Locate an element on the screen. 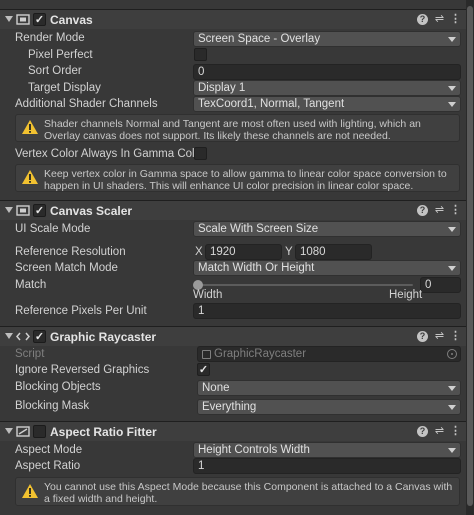 The height and width of the screenshot is (515, 474). ui-scale-mode-value: Scale With Screen Size is located at coordinates (258, 229).